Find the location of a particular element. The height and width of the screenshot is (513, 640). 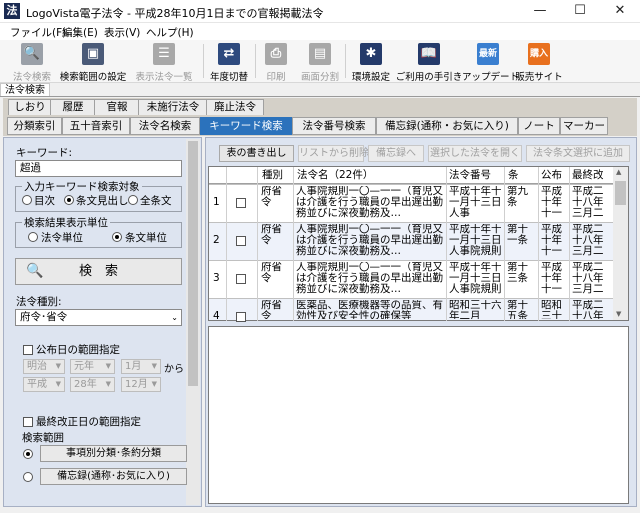

law-list-button: ☰ 表示法令一覧 is located at coordinates (164, 62).